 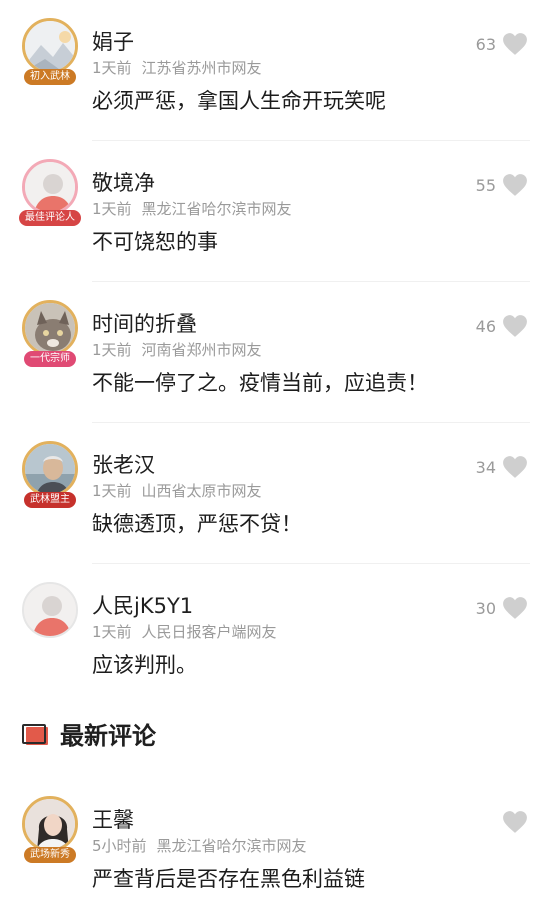 I want to click on like-count: 63, so click(x=485, y=44).